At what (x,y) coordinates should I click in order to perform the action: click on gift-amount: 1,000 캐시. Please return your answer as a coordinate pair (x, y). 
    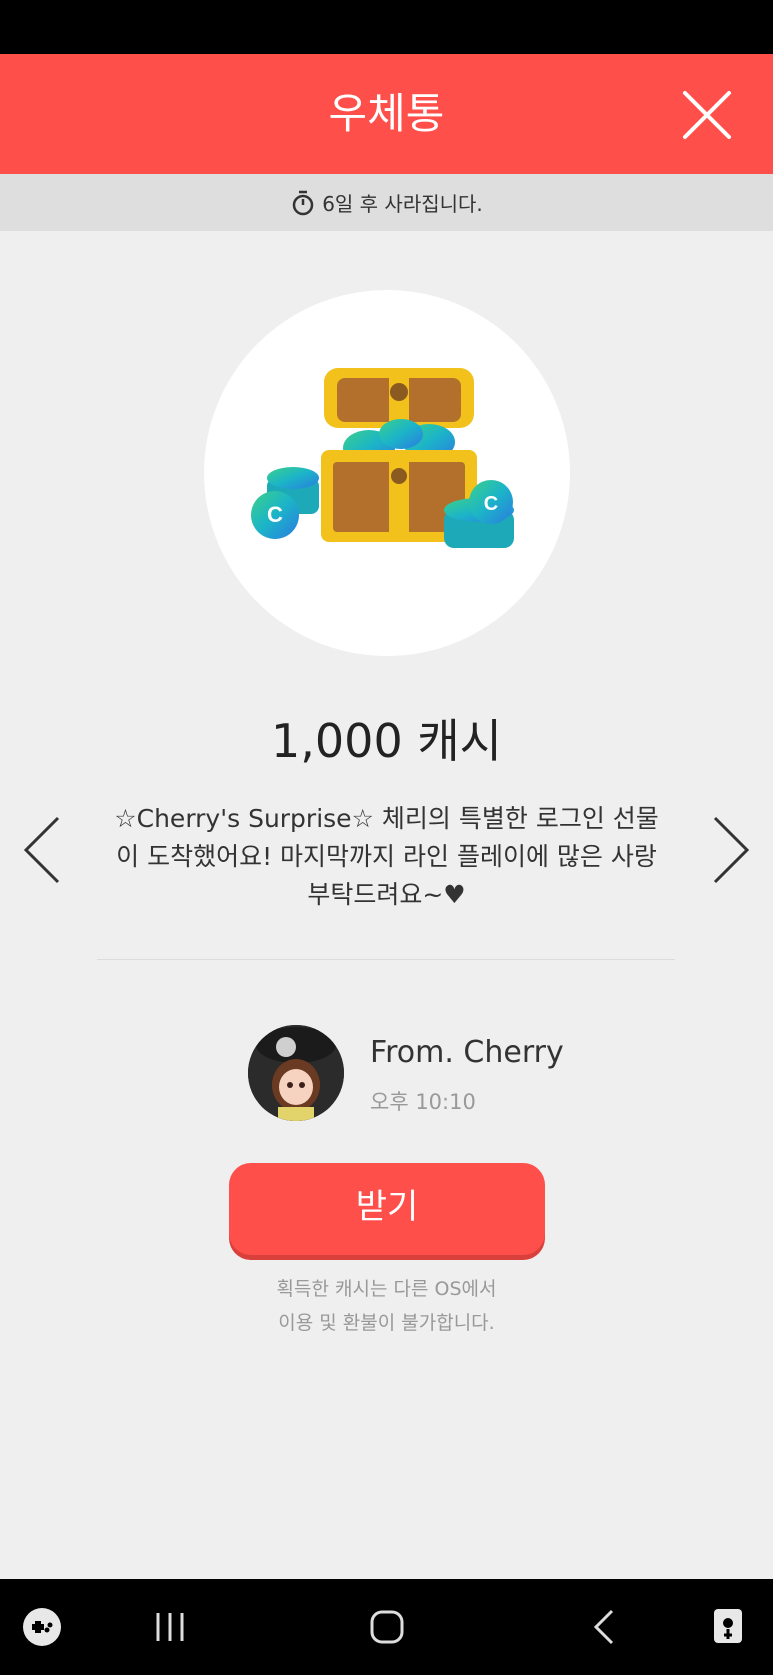
    Looking at the image, I should click on (386, 741).